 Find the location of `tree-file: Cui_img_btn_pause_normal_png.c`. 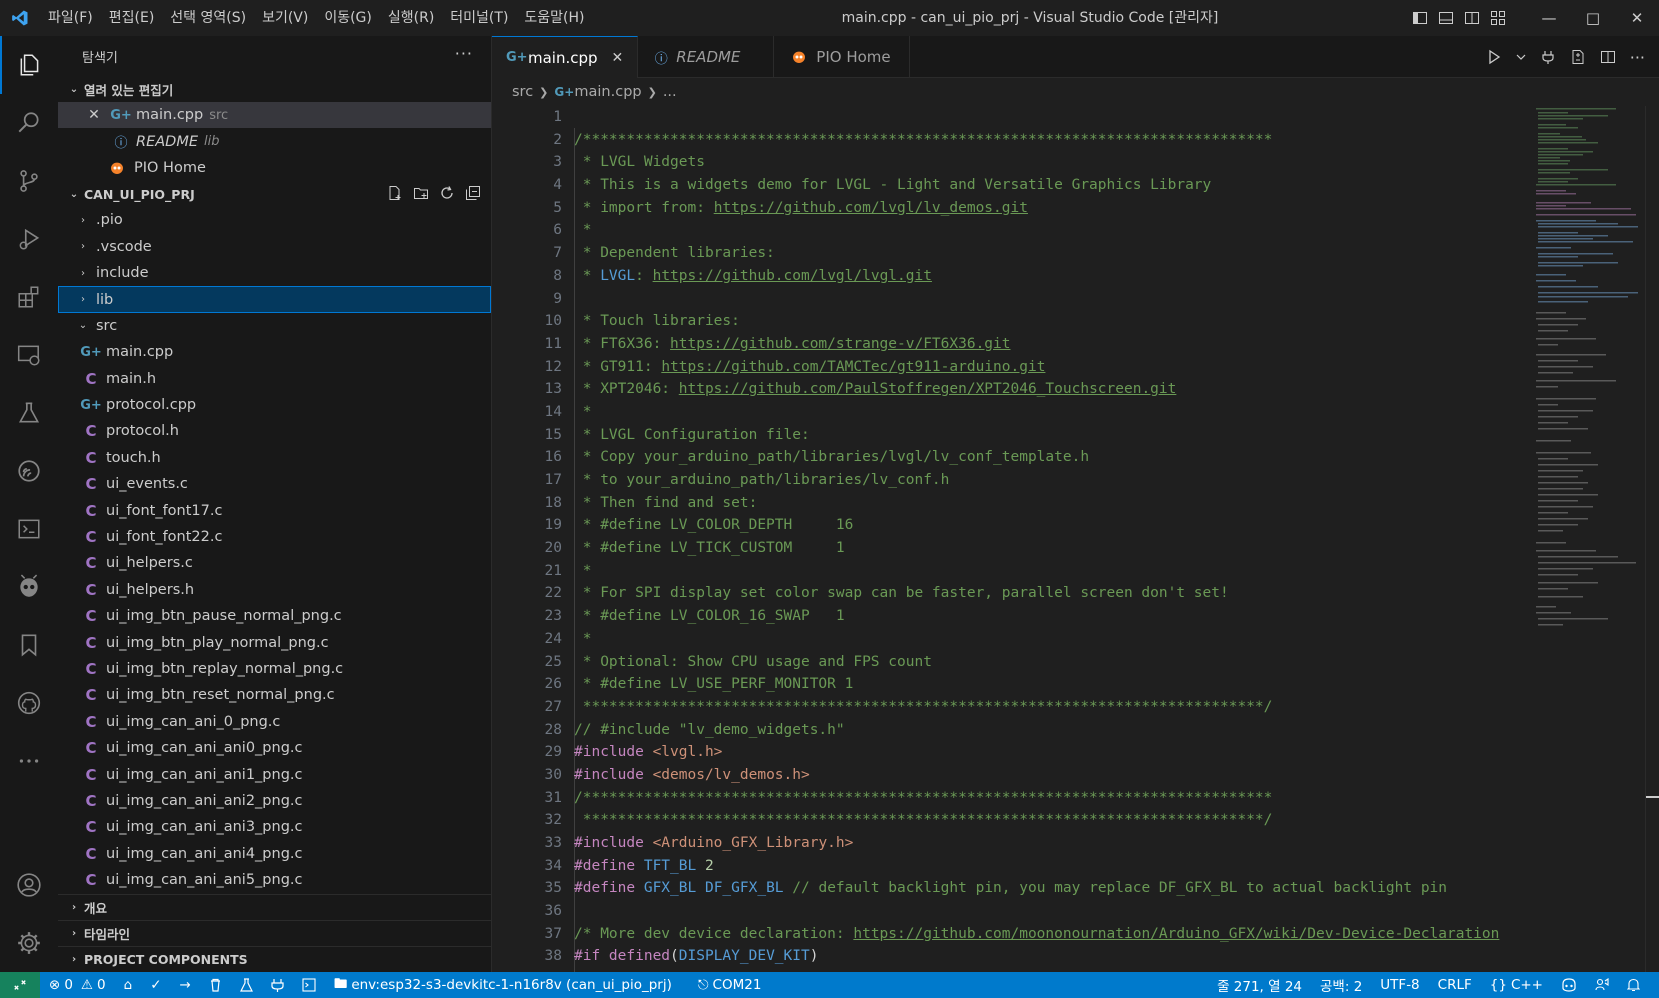

tree-file: Cui_img_btn_pause_normal_png.c is located at coordinates (274, 616).